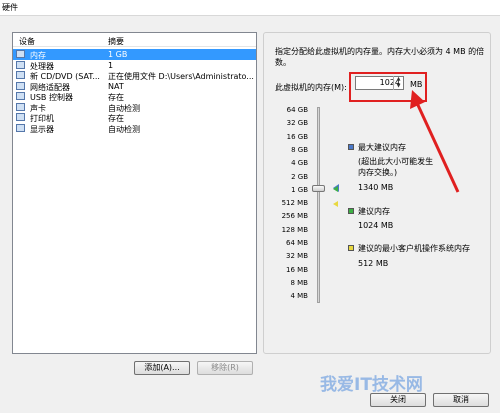 The image size is (500, 413). I want to click on close-button: 关闭, so click(398, 400).